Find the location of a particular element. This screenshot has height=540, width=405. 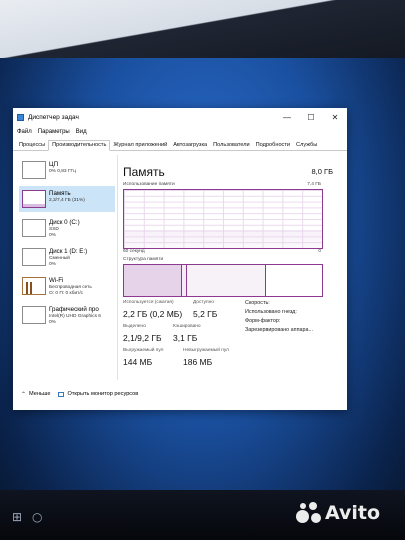

menu-item-options: Параметры is located at coordinates (54, 132).